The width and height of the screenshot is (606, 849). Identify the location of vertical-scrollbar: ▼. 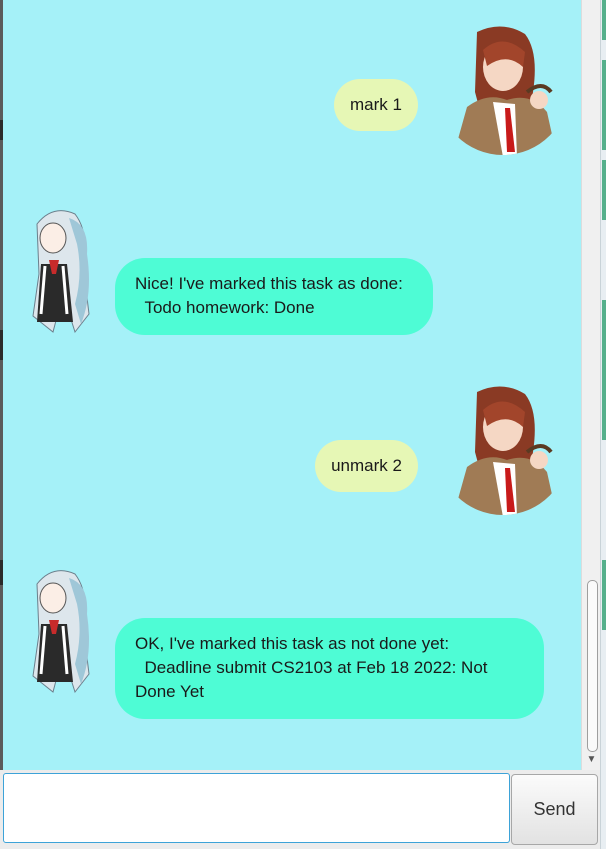
(591, 385).